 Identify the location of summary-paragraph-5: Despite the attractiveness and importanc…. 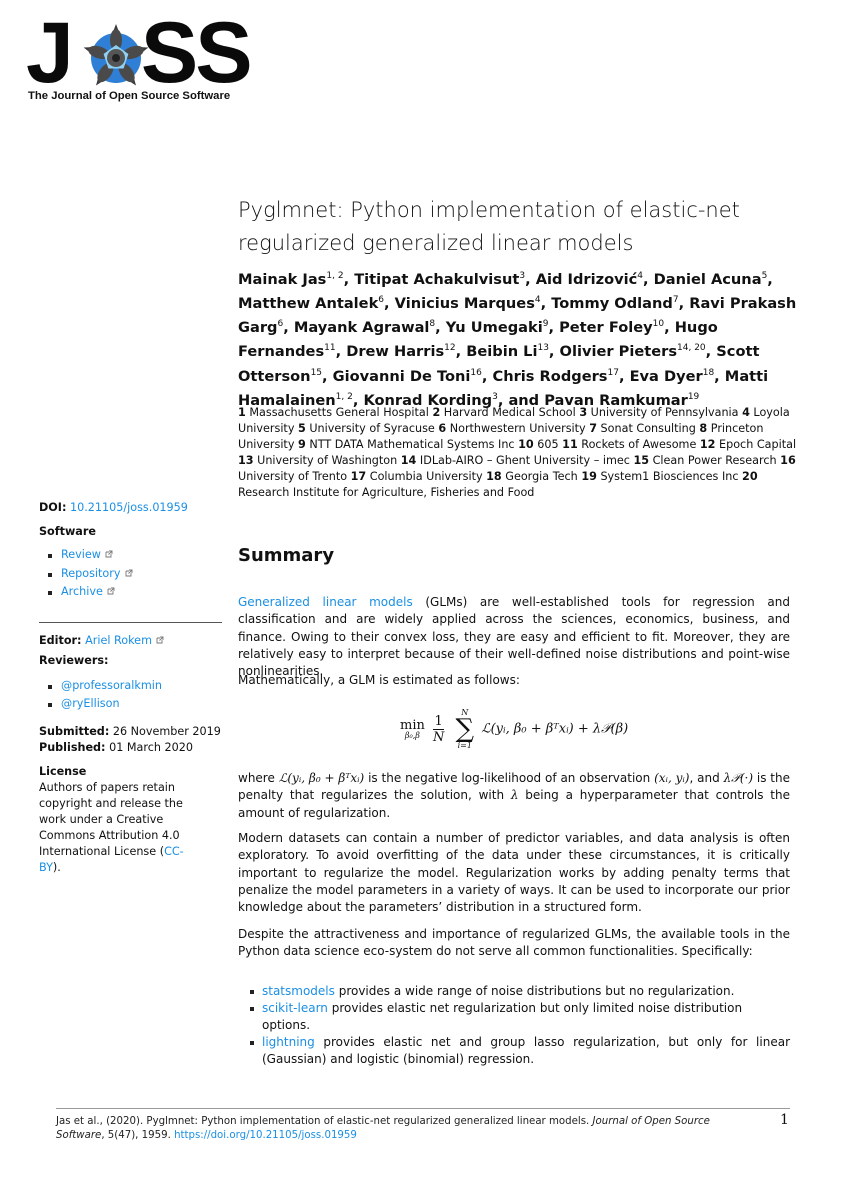
(514, 943).